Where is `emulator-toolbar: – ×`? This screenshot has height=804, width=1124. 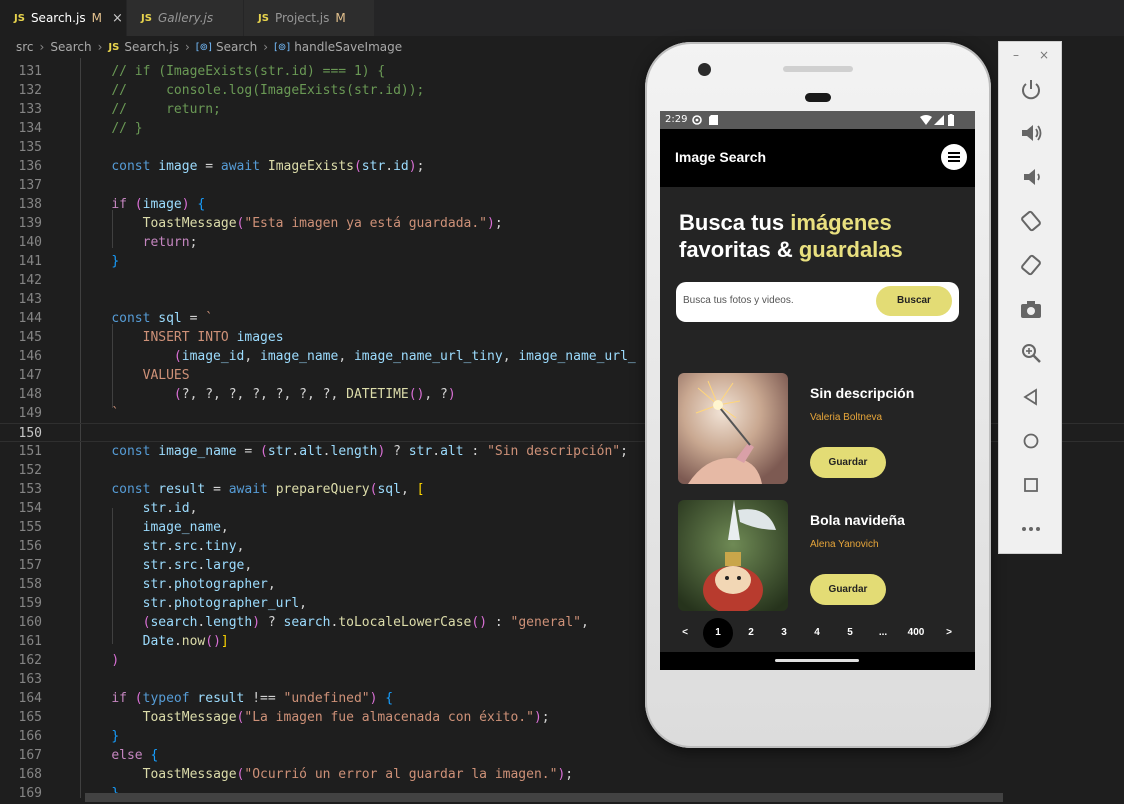
emulator-toolbar: – × is located at coordinates (1030, 297).